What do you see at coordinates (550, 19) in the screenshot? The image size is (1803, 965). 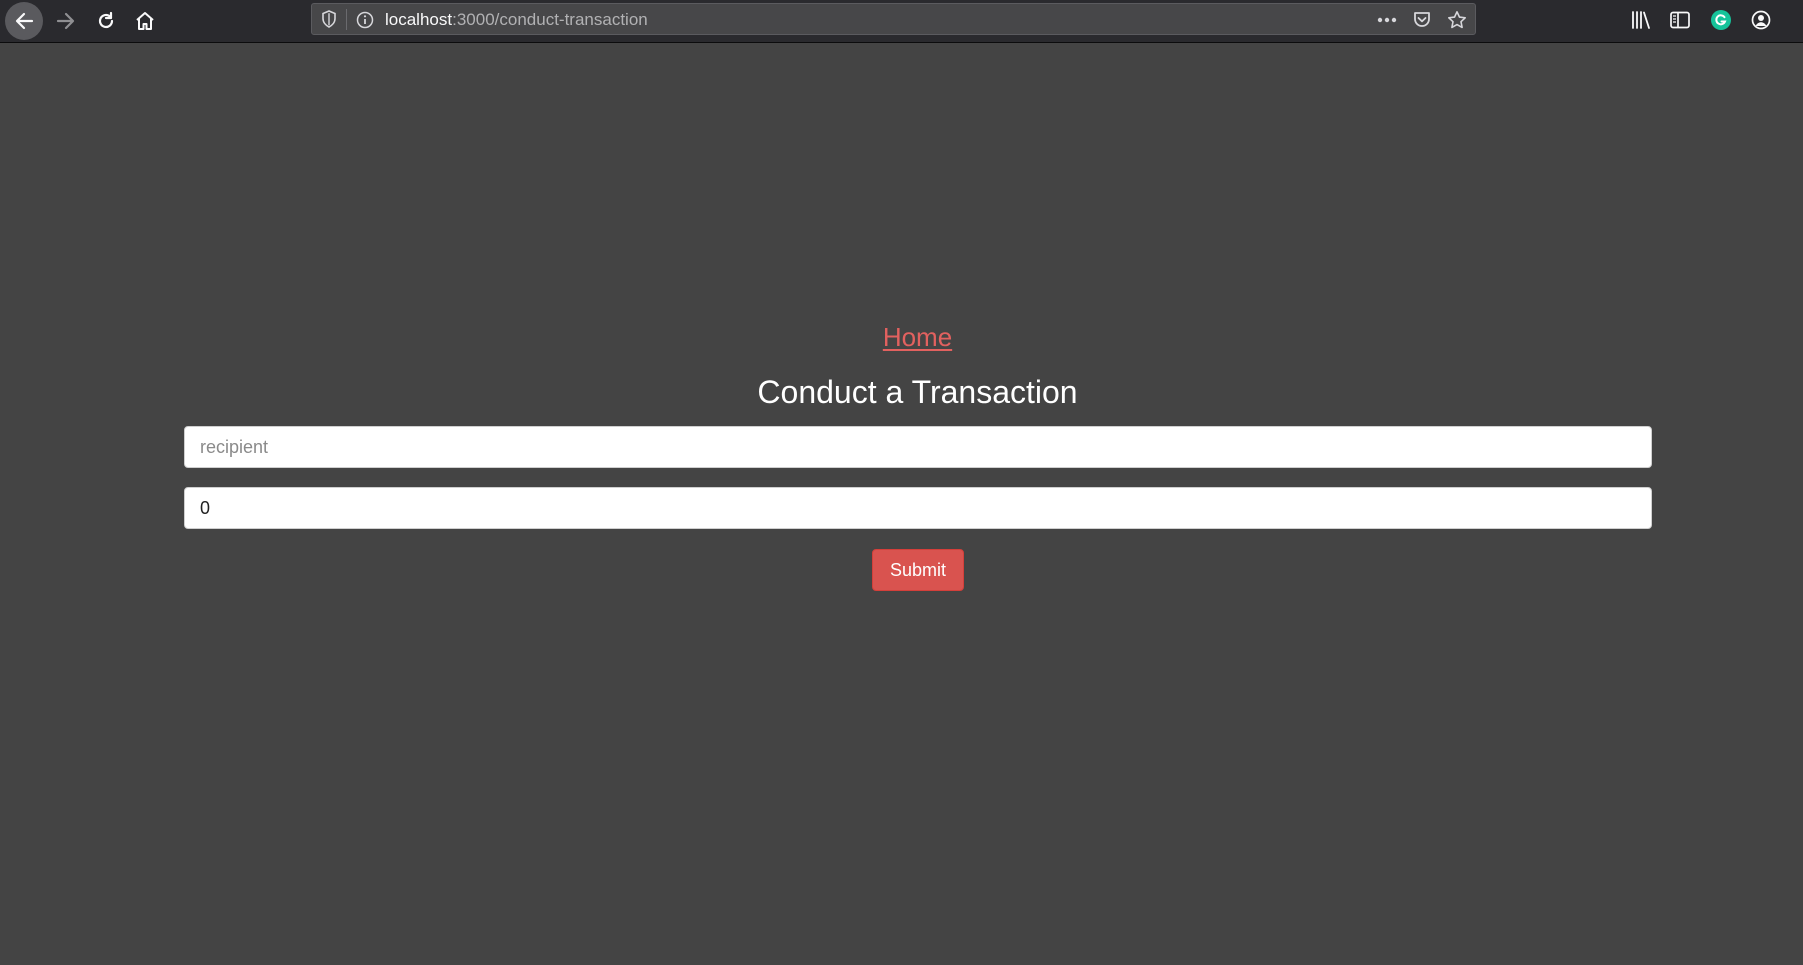 I see `url-path: :3000/conduct-transaction` at bounding box center [550, 19].